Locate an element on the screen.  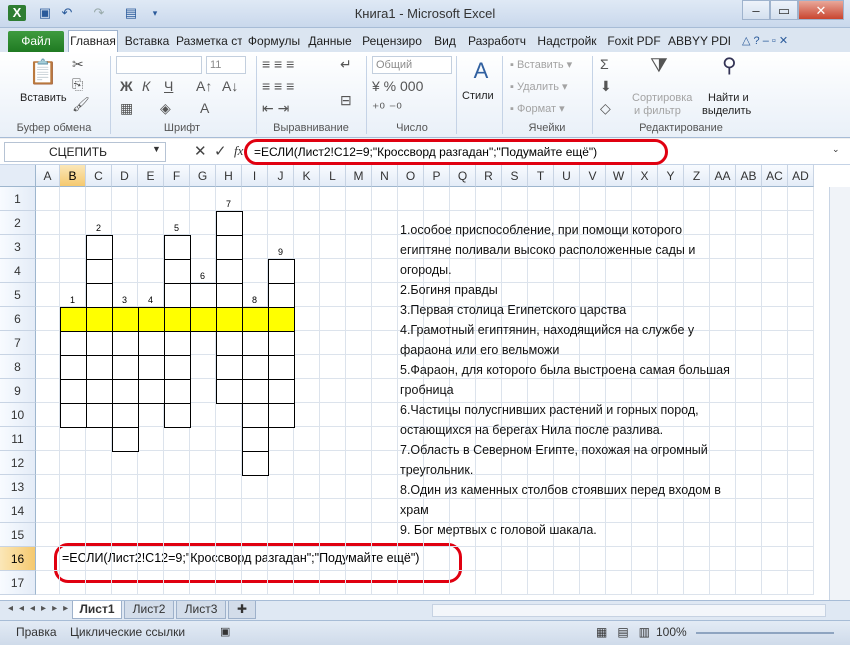
column-header-n: N is located at coordinates (385, 176).